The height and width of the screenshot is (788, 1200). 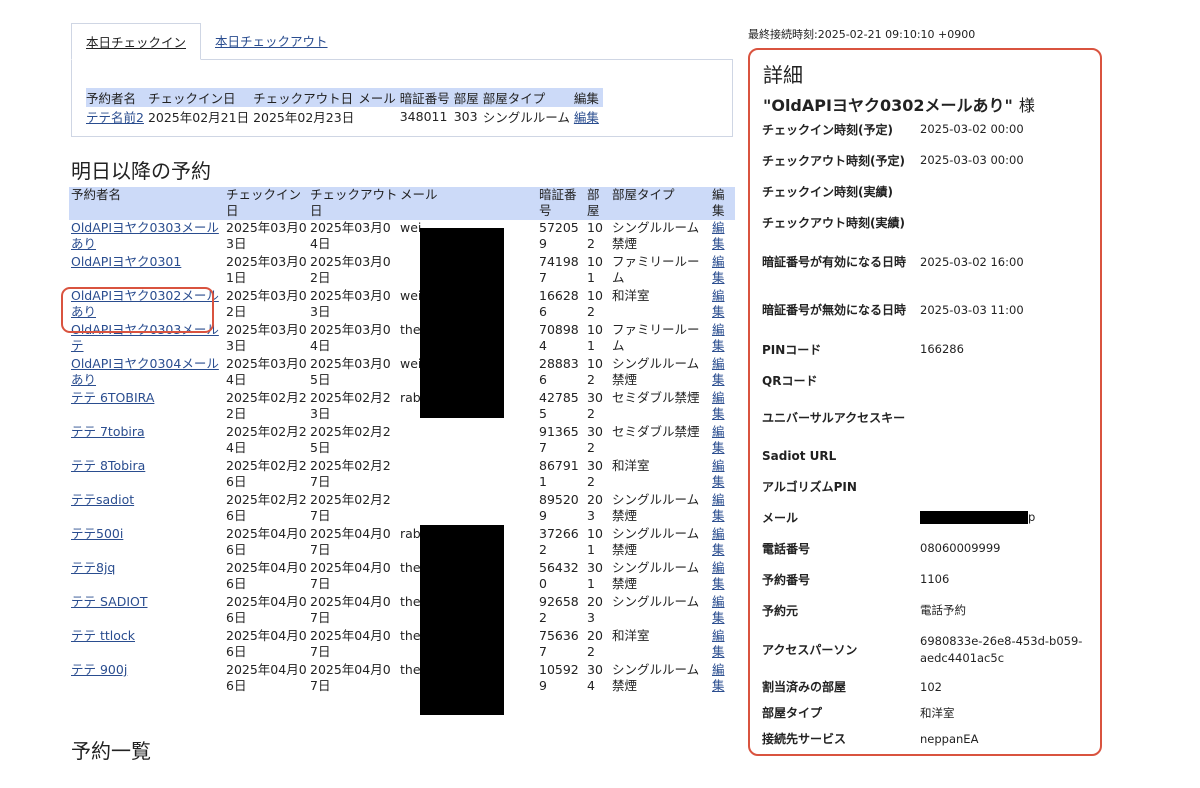 What do you see at coordinates (809, 486) in the screenshot?
I see `detail-label: アルゴリズムPIN` at bounding box center [809, 486].